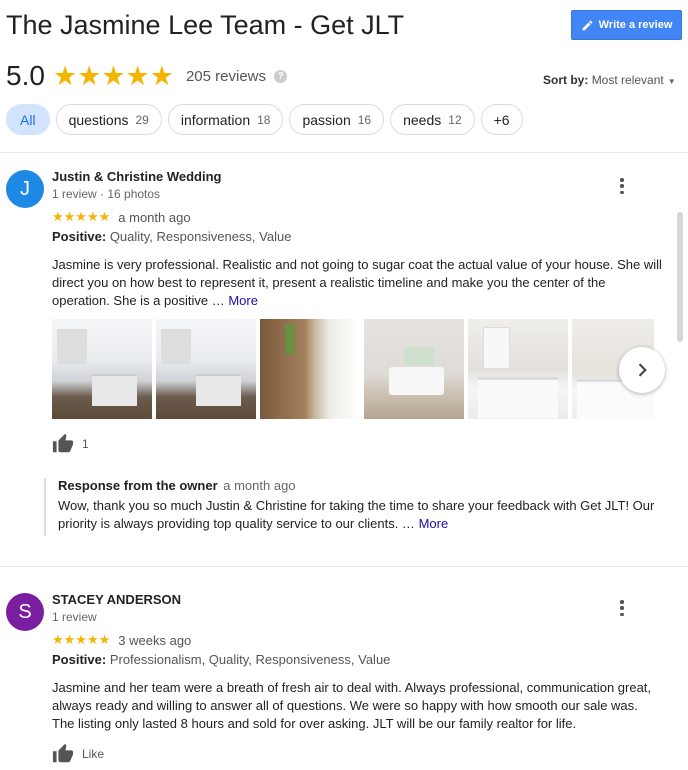 The image size is (688, 770). Describe the element at coordinates (566, 80) in the screenshot. I see `sort-label: Sort by:` at that location.